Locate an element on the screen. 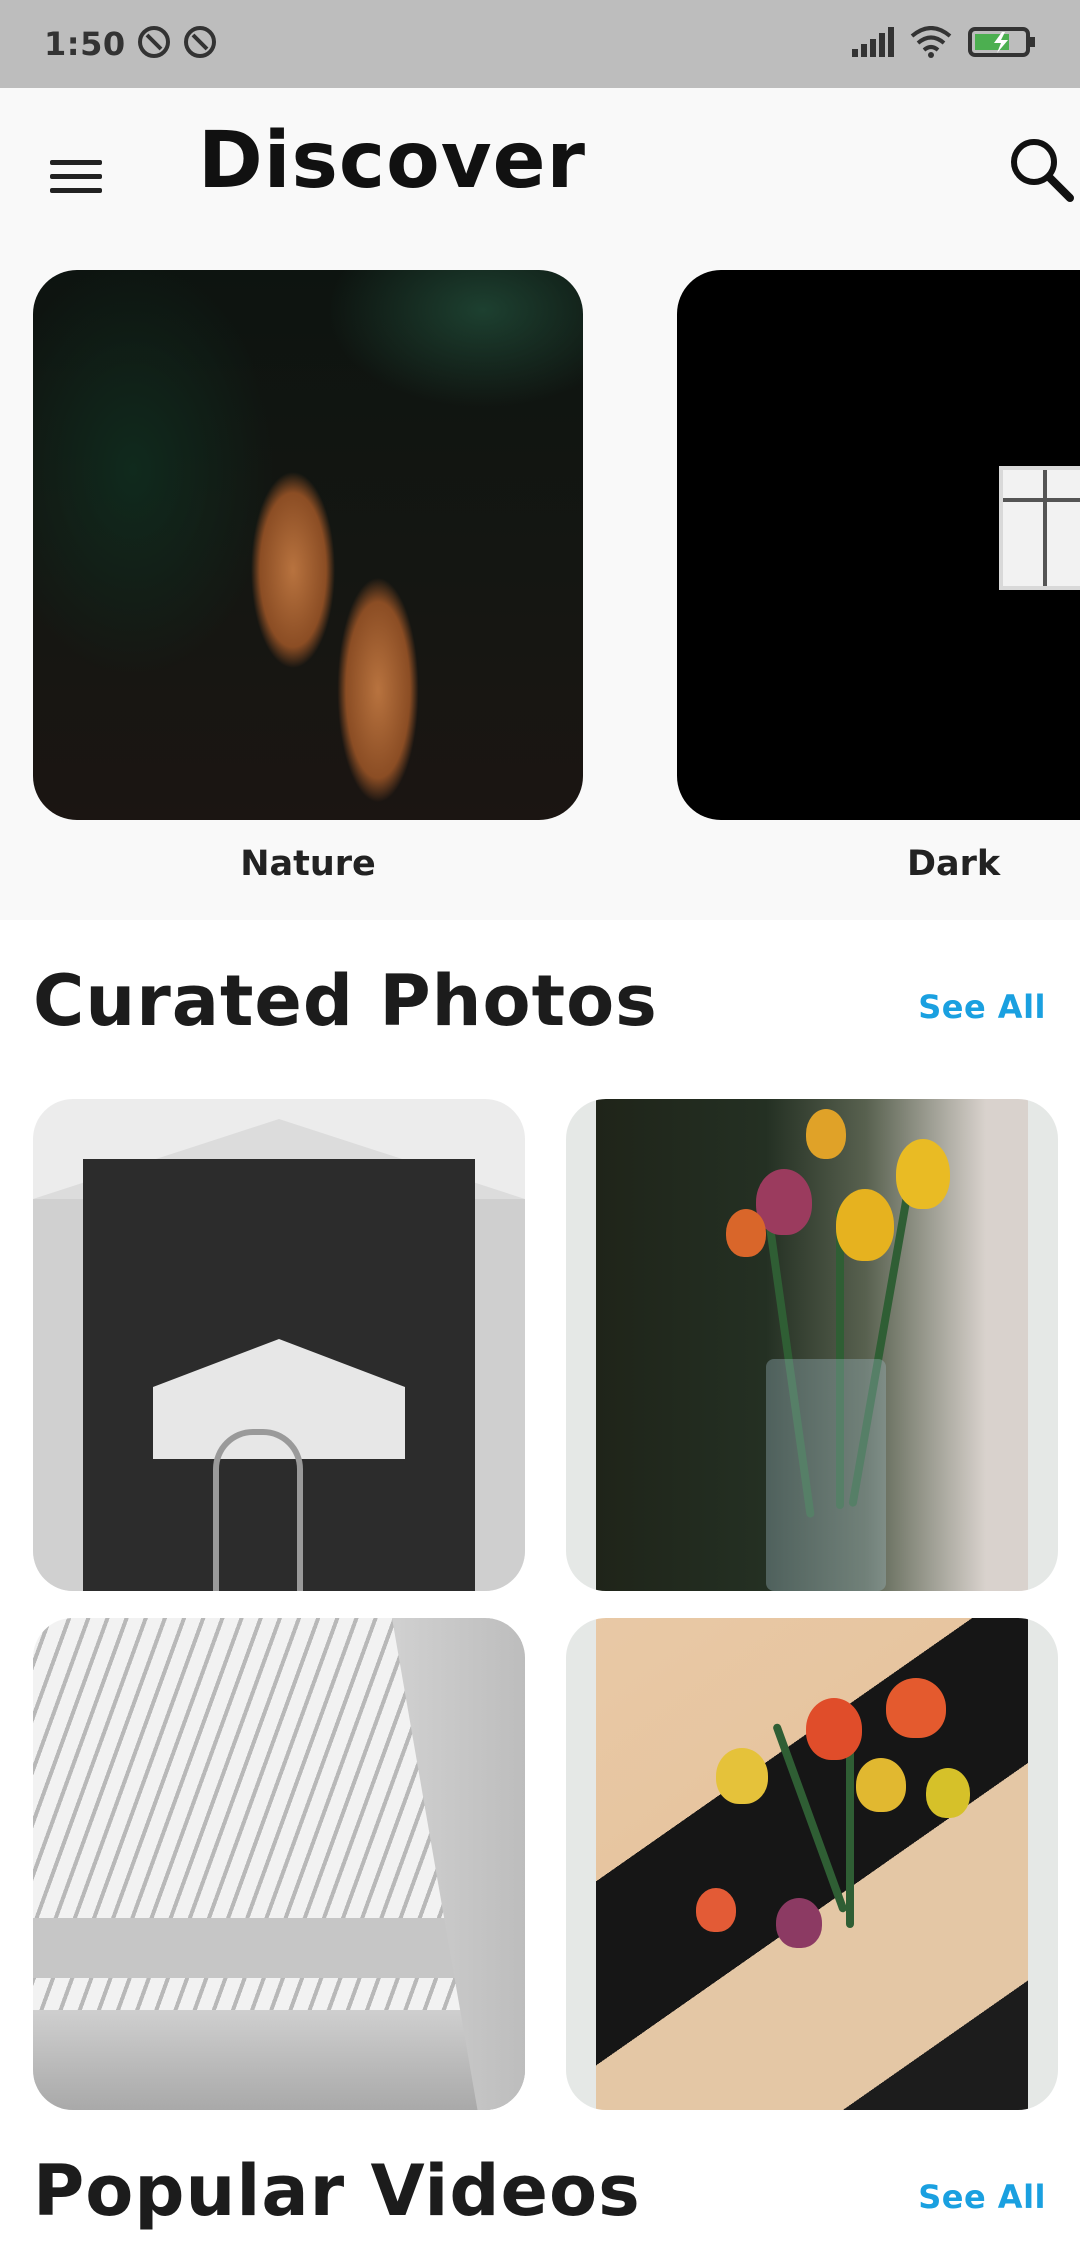 Image resolution: width=1080 pixels, height=2246 pixels. wifi-icon is located at coordinates (931, 44).